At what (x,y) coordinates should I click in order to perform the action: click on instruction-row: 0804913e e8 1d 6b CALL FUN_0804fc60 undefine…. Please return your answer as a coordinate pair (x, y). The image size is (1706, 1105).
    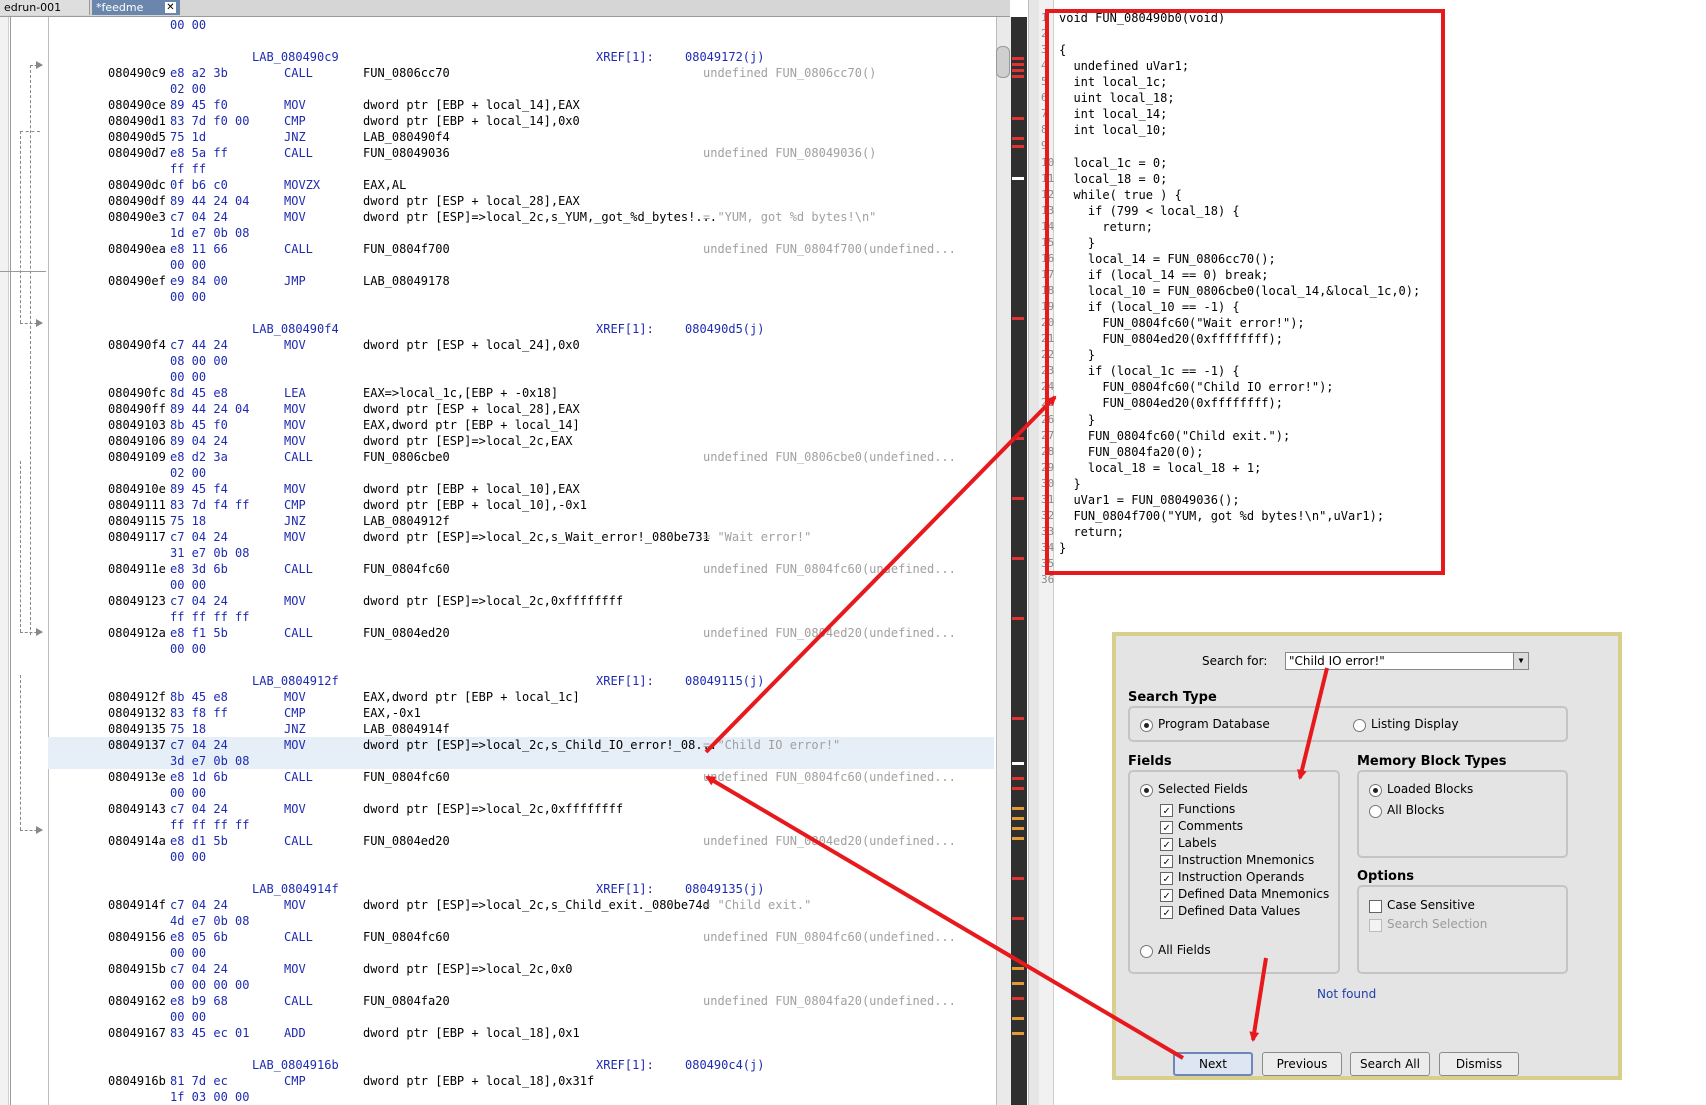
    Looking at the image, I should click on (521, 777).